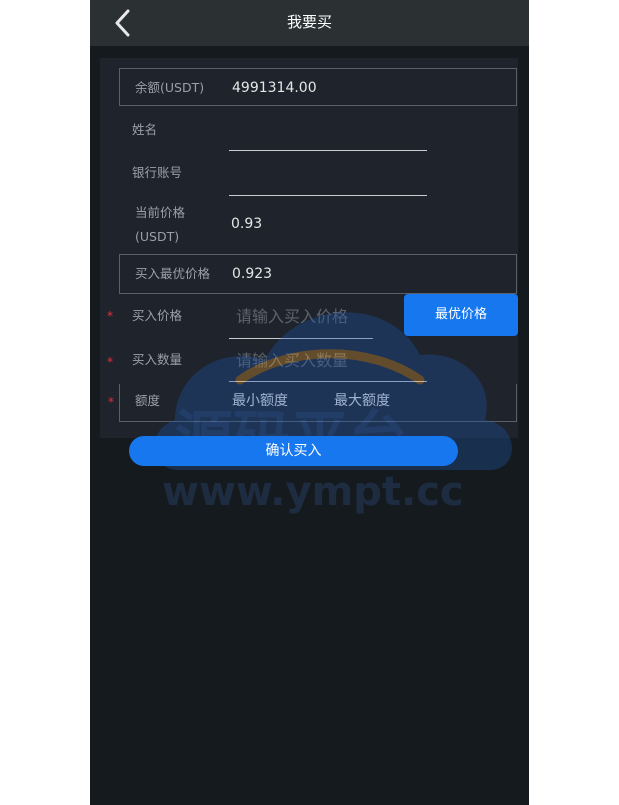 The image size is (619, 805). Describe the element at coordinates (362, 401) in the screenshot. I see `max-amount-label: 最大额度` at that location.